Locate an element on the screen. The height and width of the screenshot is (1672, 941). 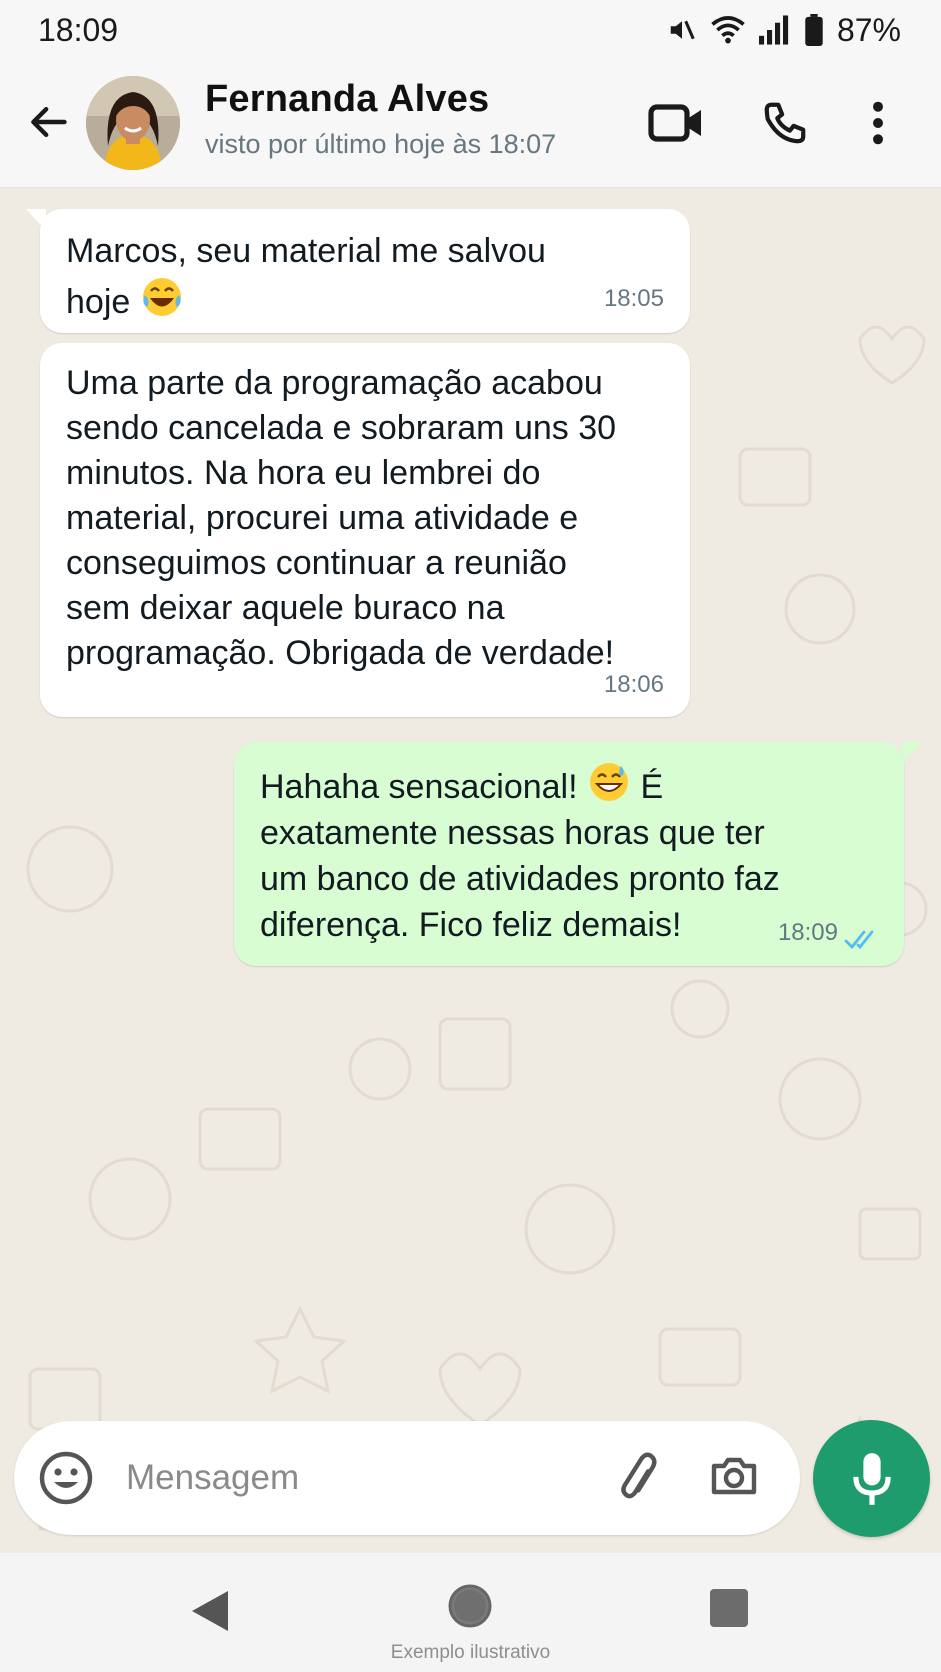
message-line: material, procurei uma atividade e is located at coordinates (322, 518).